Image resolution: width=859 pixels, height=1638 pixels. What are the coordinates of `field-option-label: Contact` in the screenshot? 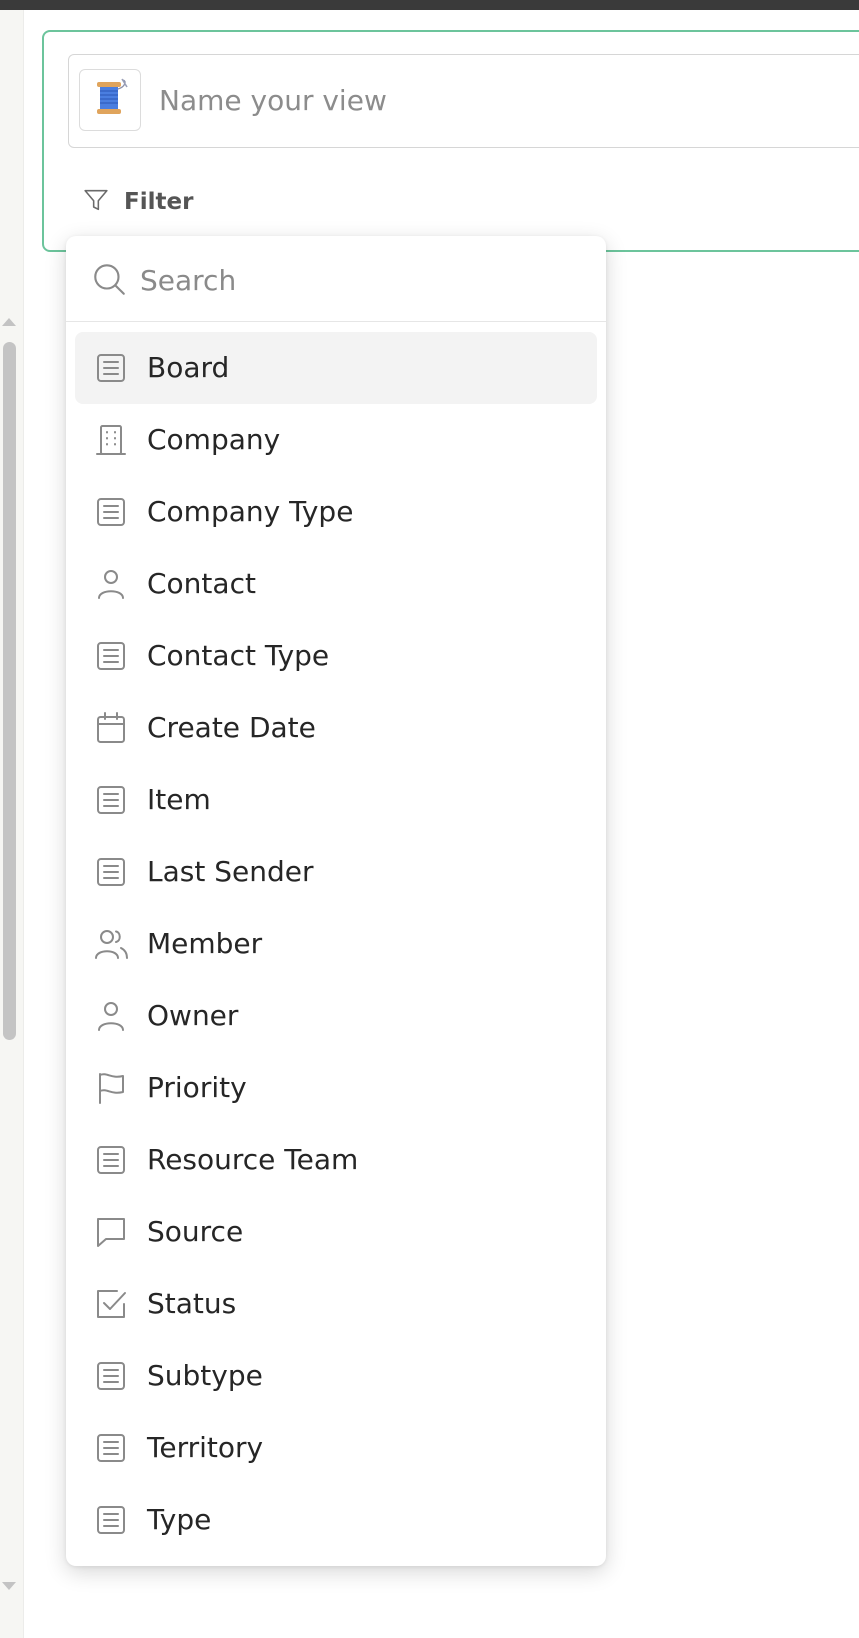 It's located at (201, 583).